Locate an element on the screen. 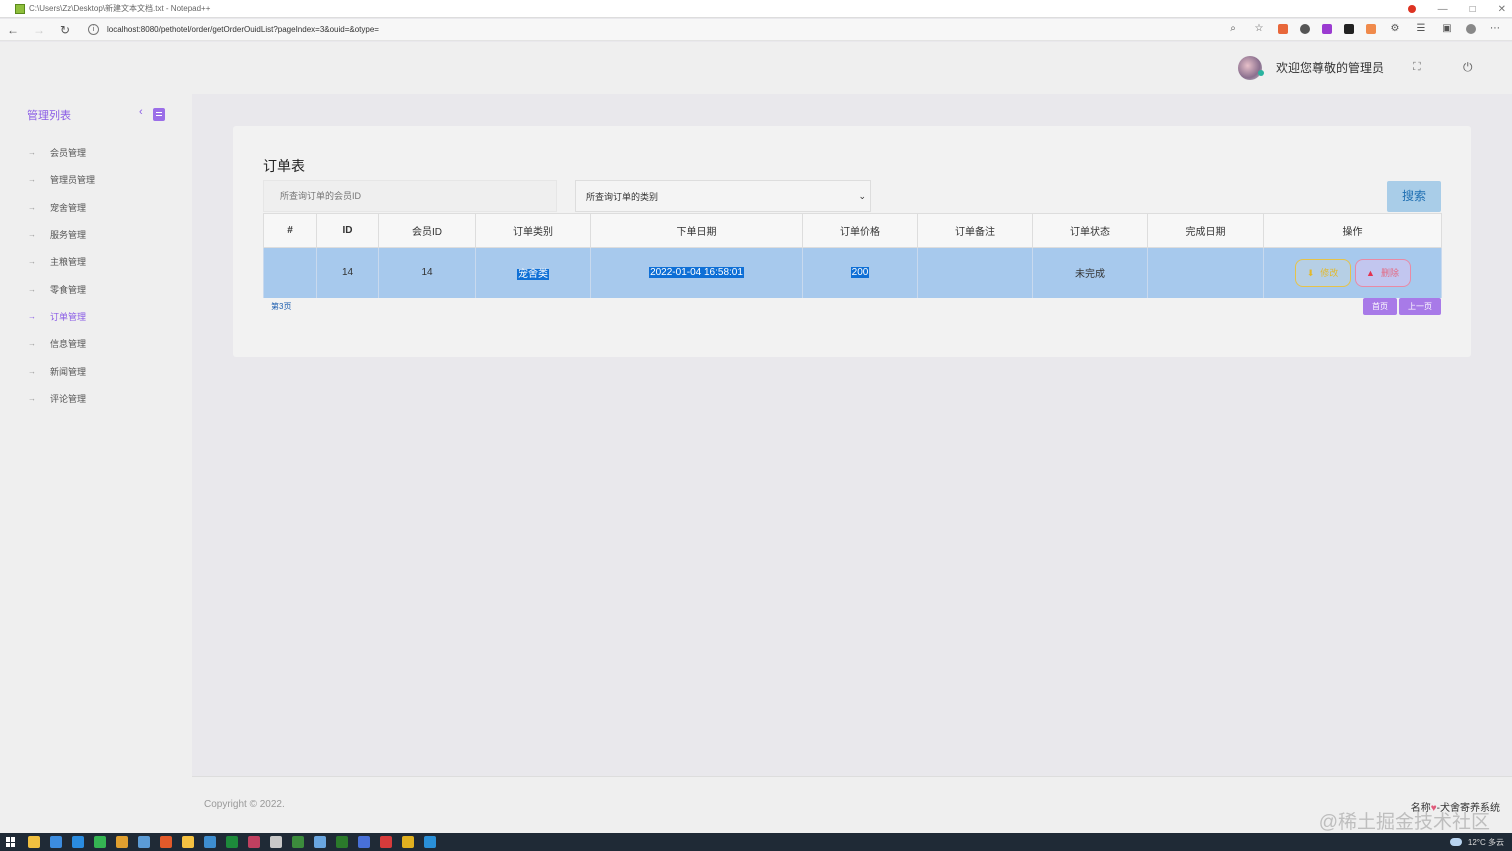  pin-icon is located at coordinates (1411, 9).